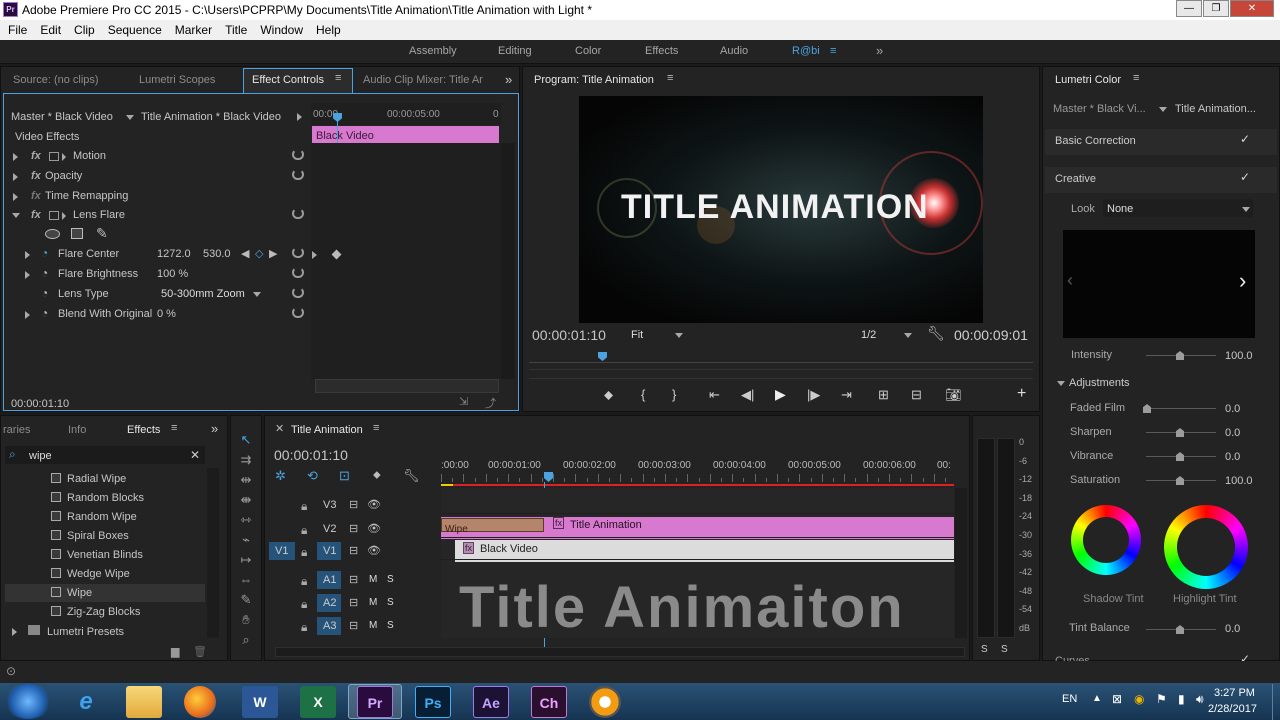 This screenshot has width=1280, height=720. What do you see at coordinates (1206, 547) in the screenshot?
I see `highlight-tint-wheel` at bounding box center [1206, 547].